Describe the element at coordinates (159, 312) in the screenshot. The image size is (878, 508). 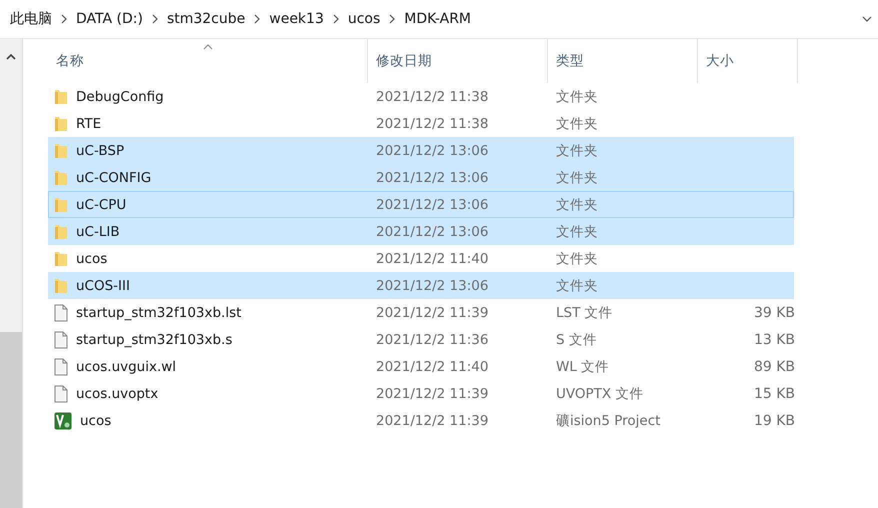
I see `file-name: startup_stm32f103xb.lst` at that location.